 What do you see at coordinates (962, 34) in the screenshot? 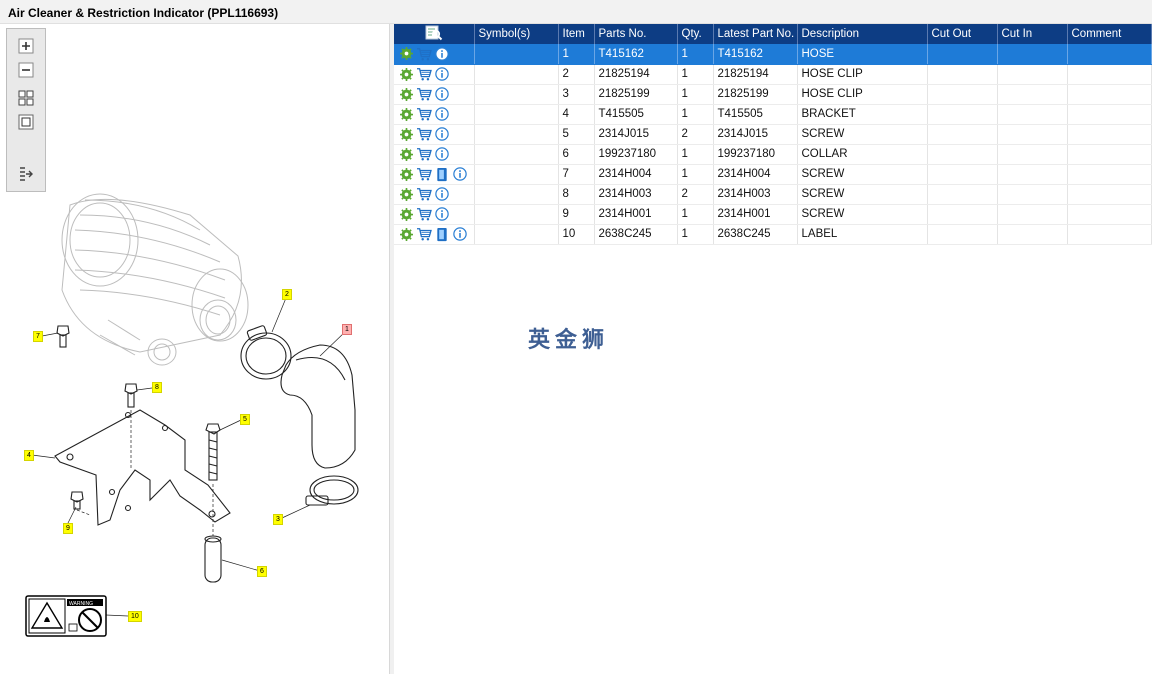
I see `column-header-cut_out: Cut Out` at bounding box center [962, 34].